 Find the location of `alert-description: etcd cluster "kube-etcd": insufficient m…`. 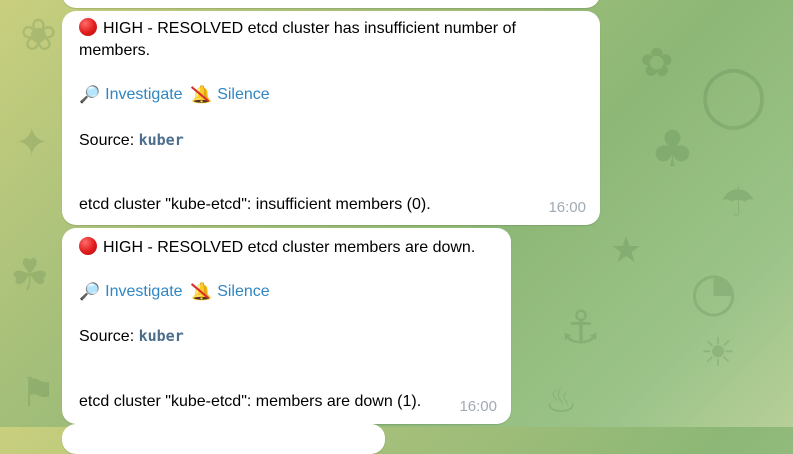

alert-description: etcd cluster "kube-etcd": insufficient m… is located at coordinates (255, 204).